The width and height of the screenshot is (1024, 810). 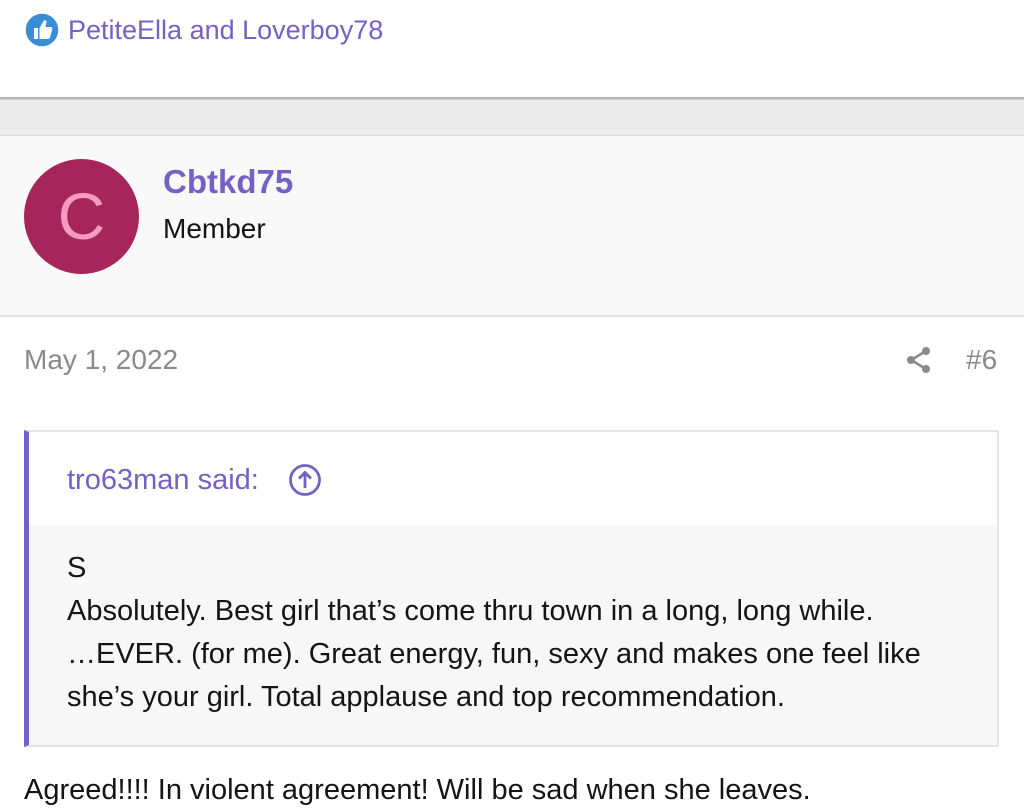 What do you see at coordinates (305, 480) in the screenshot?
I see `arrow-up-circle-icon` at bounding box center [305, 480].